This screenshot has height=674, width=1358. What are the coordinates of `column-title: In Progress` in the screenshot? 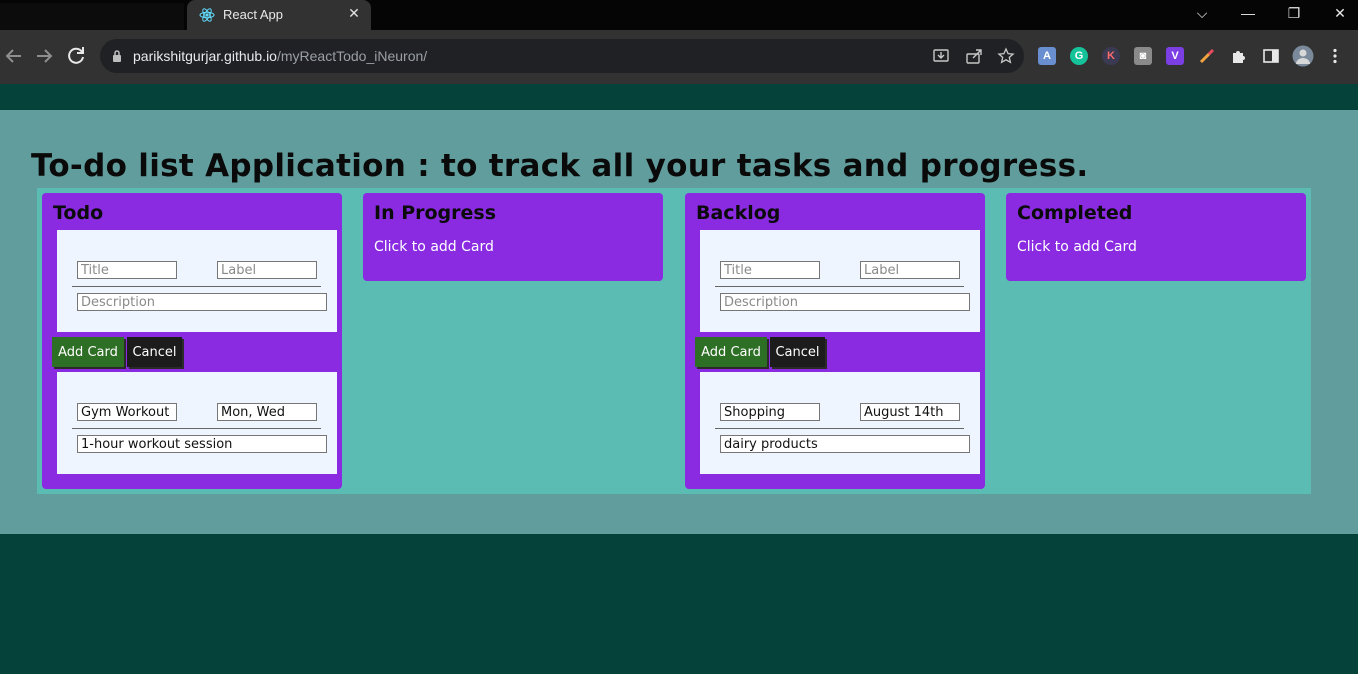 It's located at (435, 213).